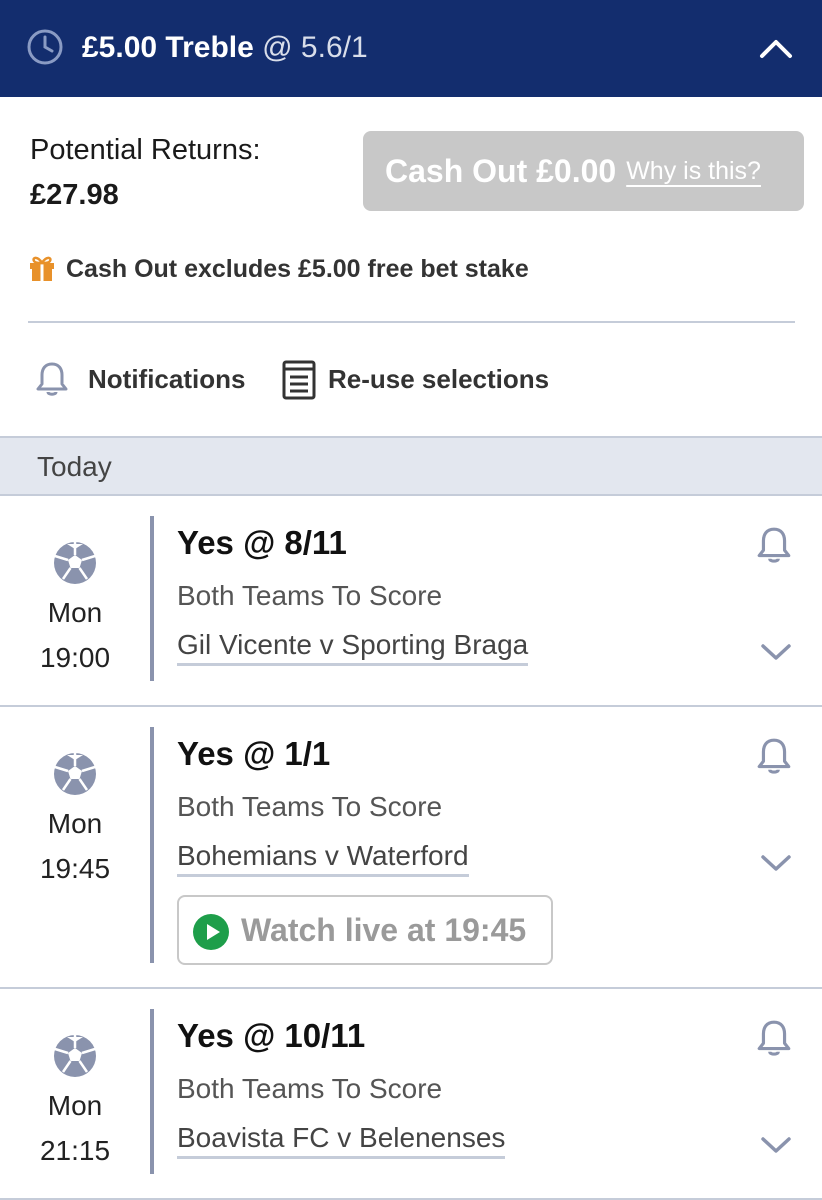 This screenshot has height=1200, width=822. What do you see at coordinates (75, 657) in the screenshot?
I see `selection-time: 19:00` at bounding box center [75, 657].